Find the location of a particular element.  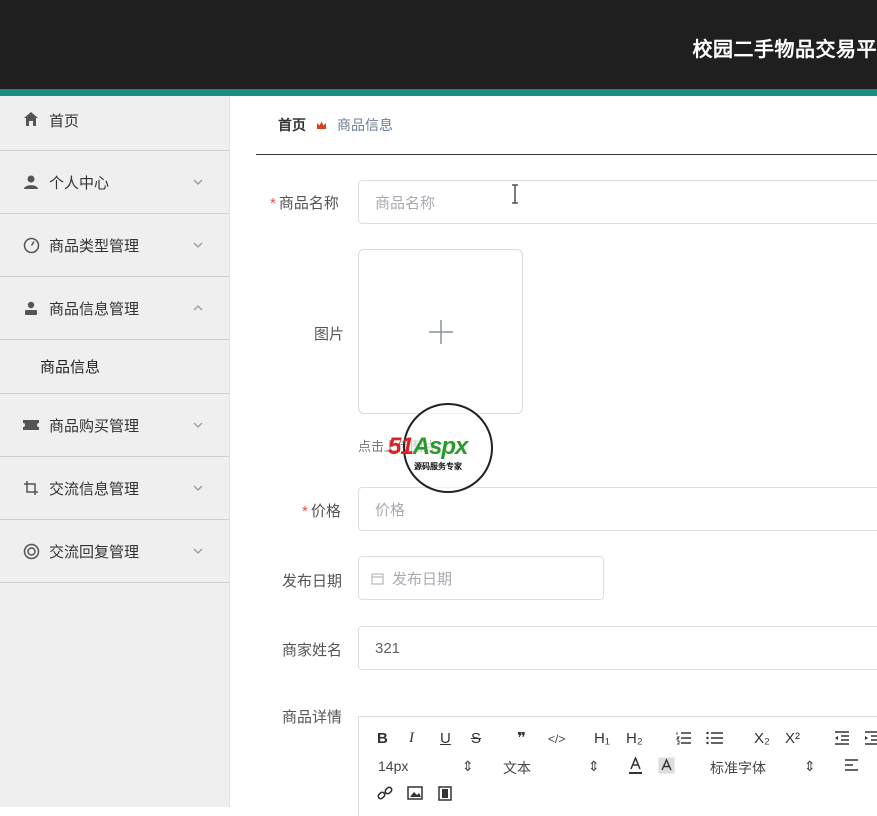

lifebuoy-icon is located at coordinates (31, 551).